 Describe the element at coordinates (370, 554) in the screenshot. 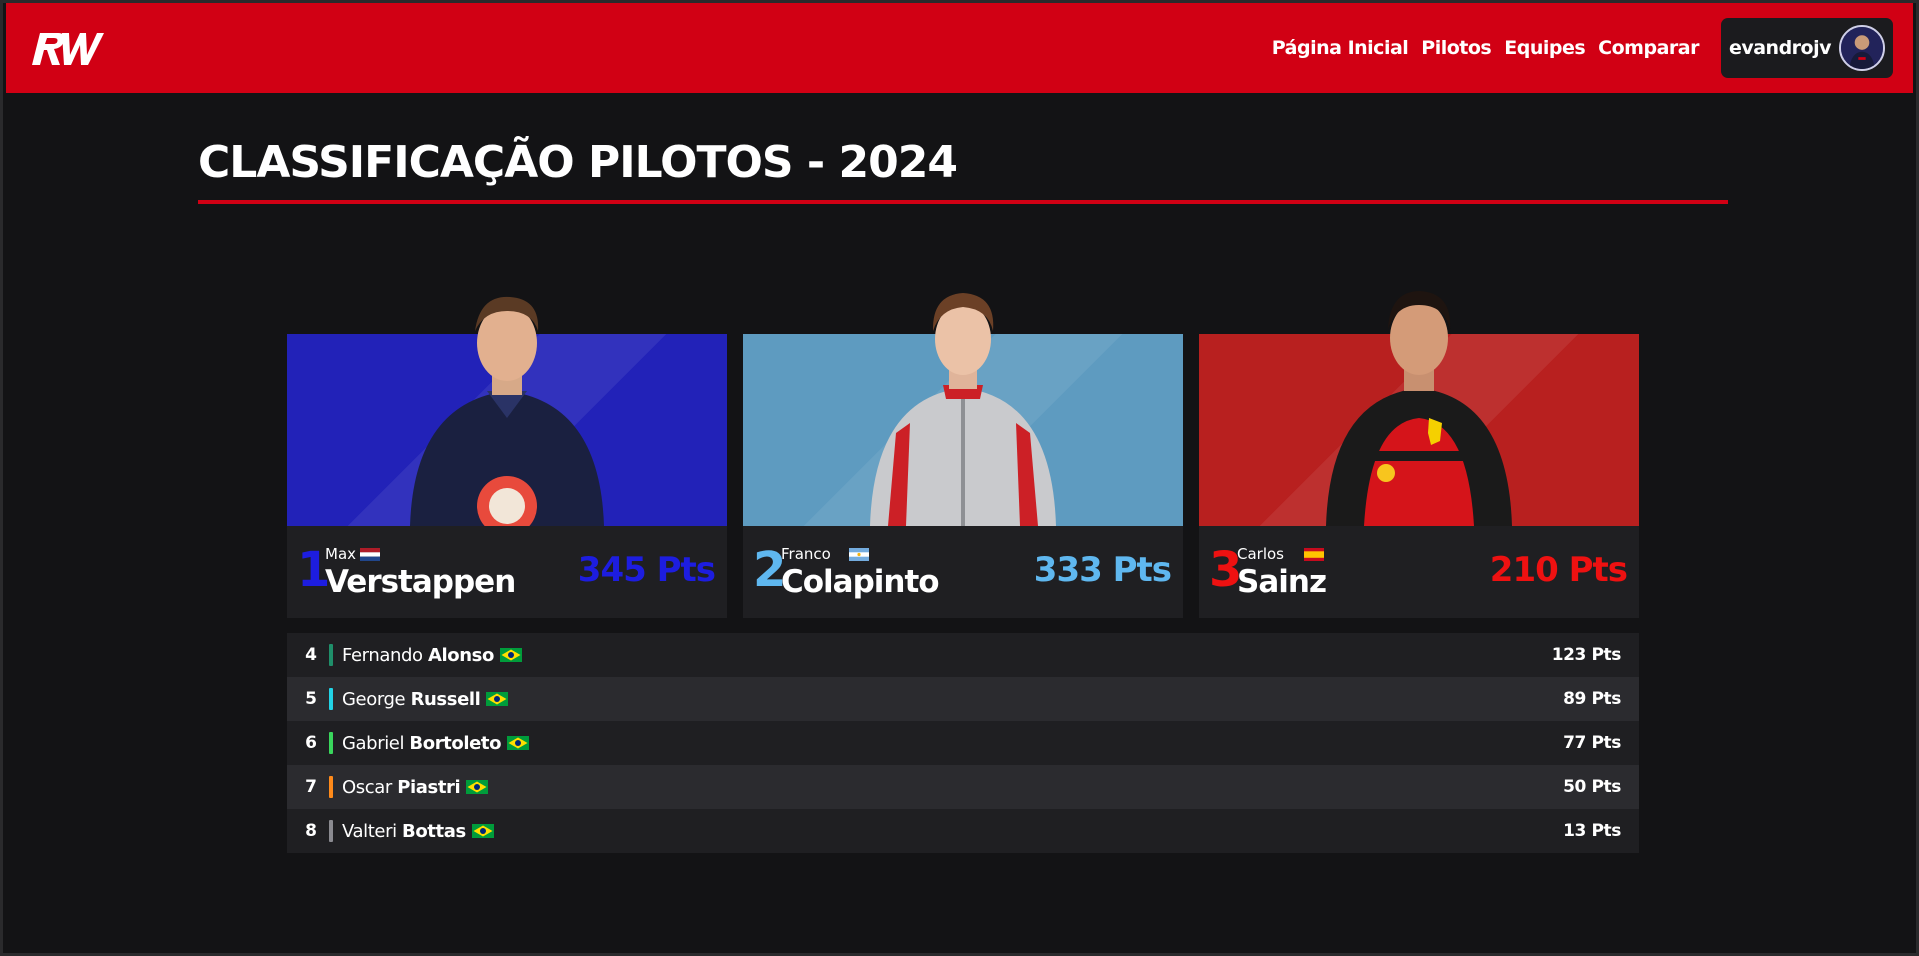

I see `netherlands-flag-icon` at that location.